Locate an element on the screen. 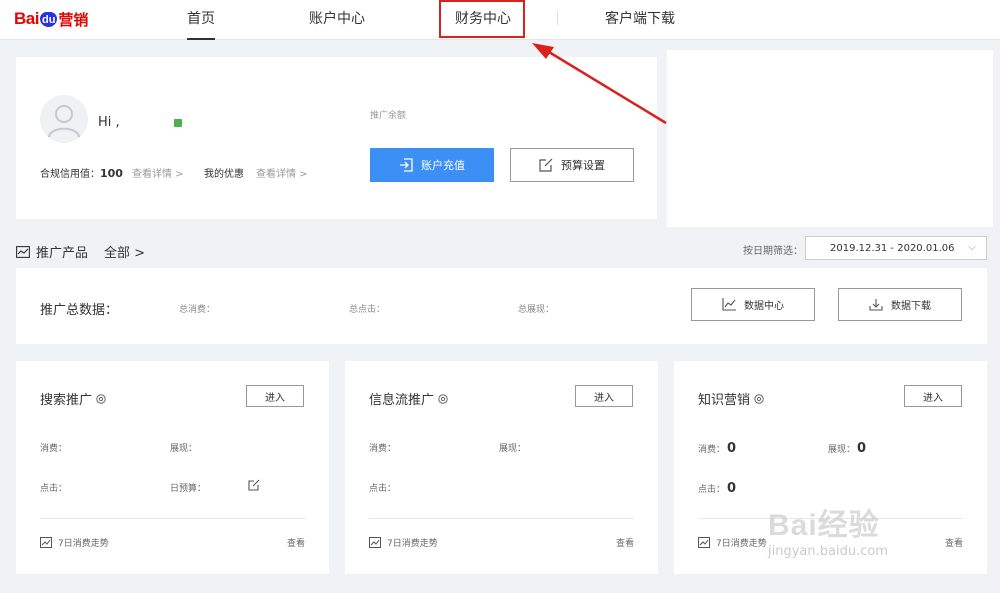  card-title-text: 信息流推广 is located at coordinates (402, 400).